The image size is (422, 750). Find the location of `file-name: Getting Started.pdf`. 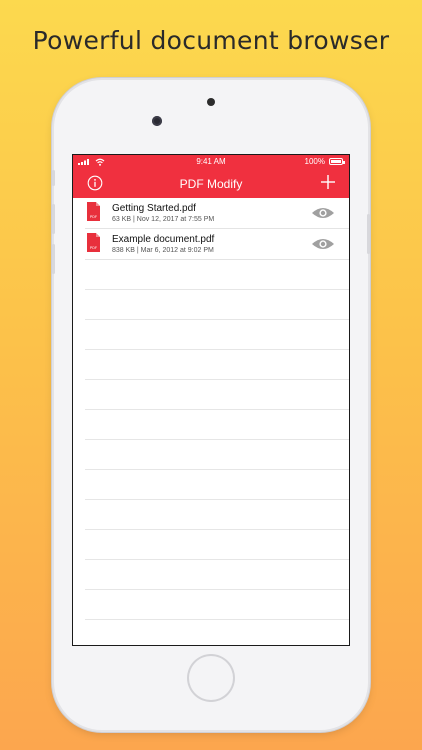

file-name: Getting Started.pdf is located at coordinates (154, 208).